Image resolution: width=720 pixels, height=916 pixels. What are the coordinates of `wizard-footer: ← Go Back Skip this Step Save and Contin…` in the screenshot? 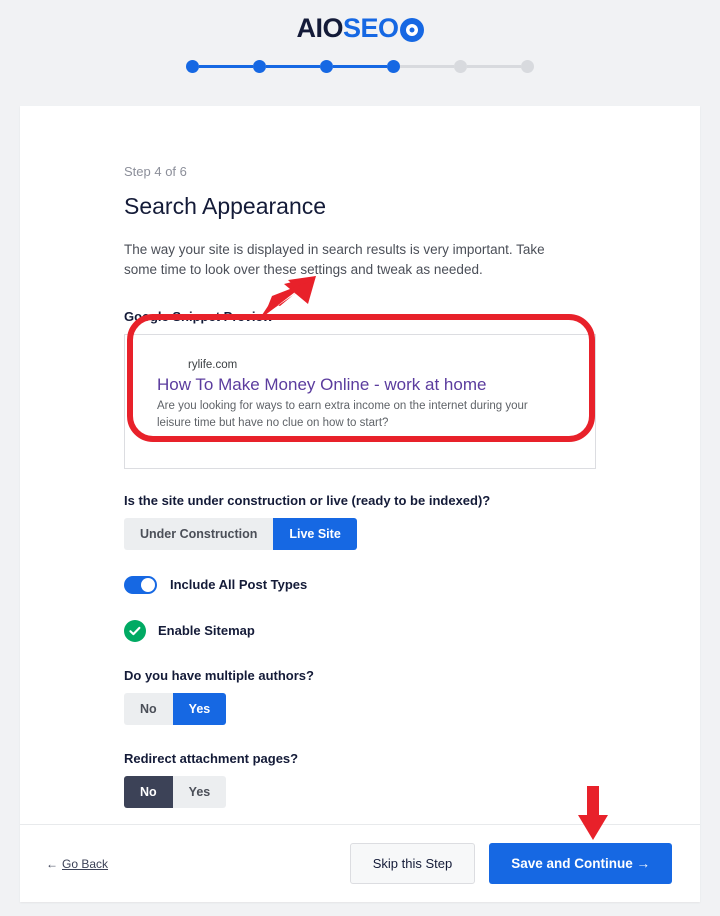 It's located at (360, 863).